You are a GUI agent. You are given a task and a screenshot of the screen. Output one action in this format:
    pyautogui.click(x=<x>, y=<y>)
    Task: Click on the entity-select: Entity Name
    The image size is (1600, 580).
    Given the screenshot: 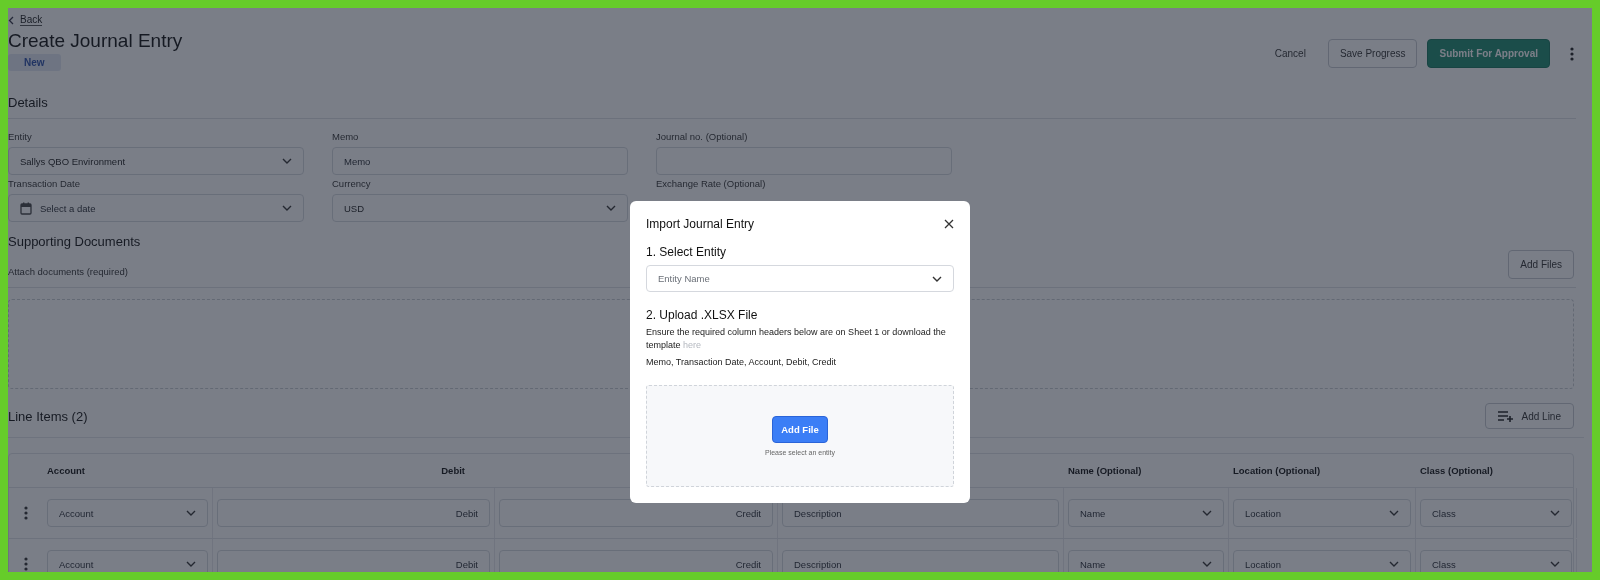 What is the action you would take?
    pyautogui.click(x=800, y=278)
    